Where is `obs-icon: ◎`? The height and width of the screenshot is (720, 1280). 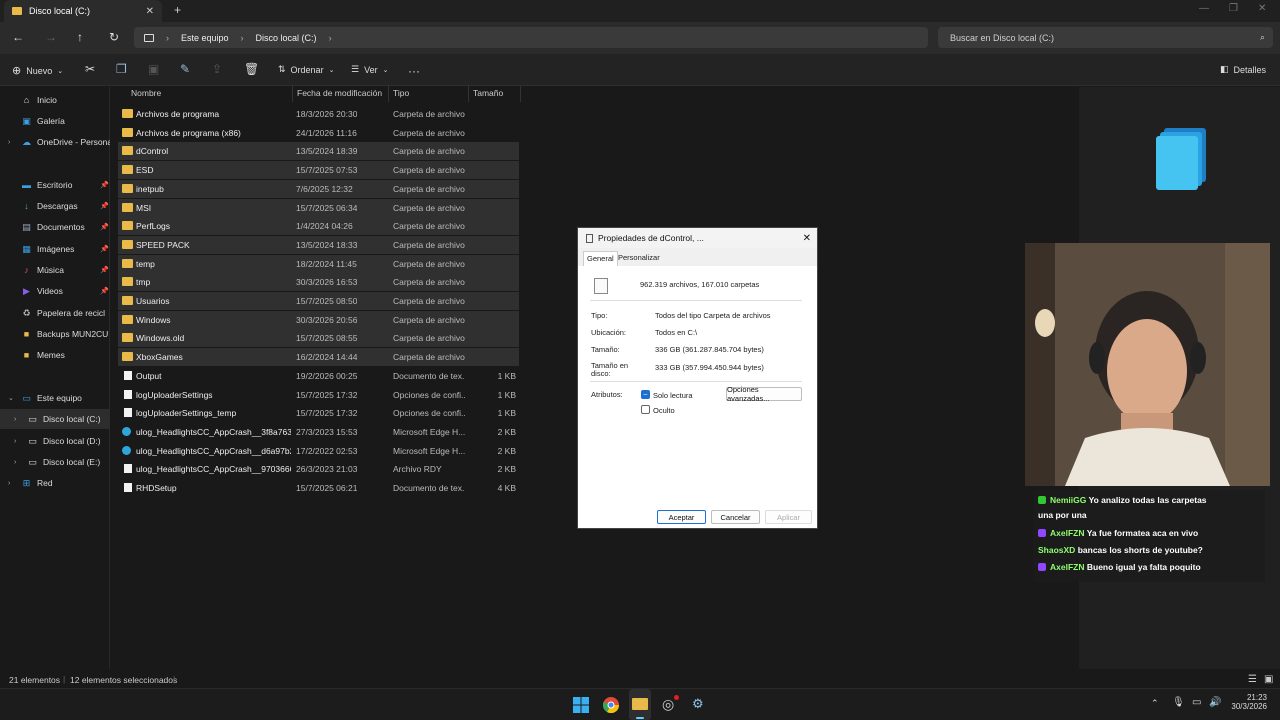
obs-icon: ◎ is located at coordinates (668, 704).